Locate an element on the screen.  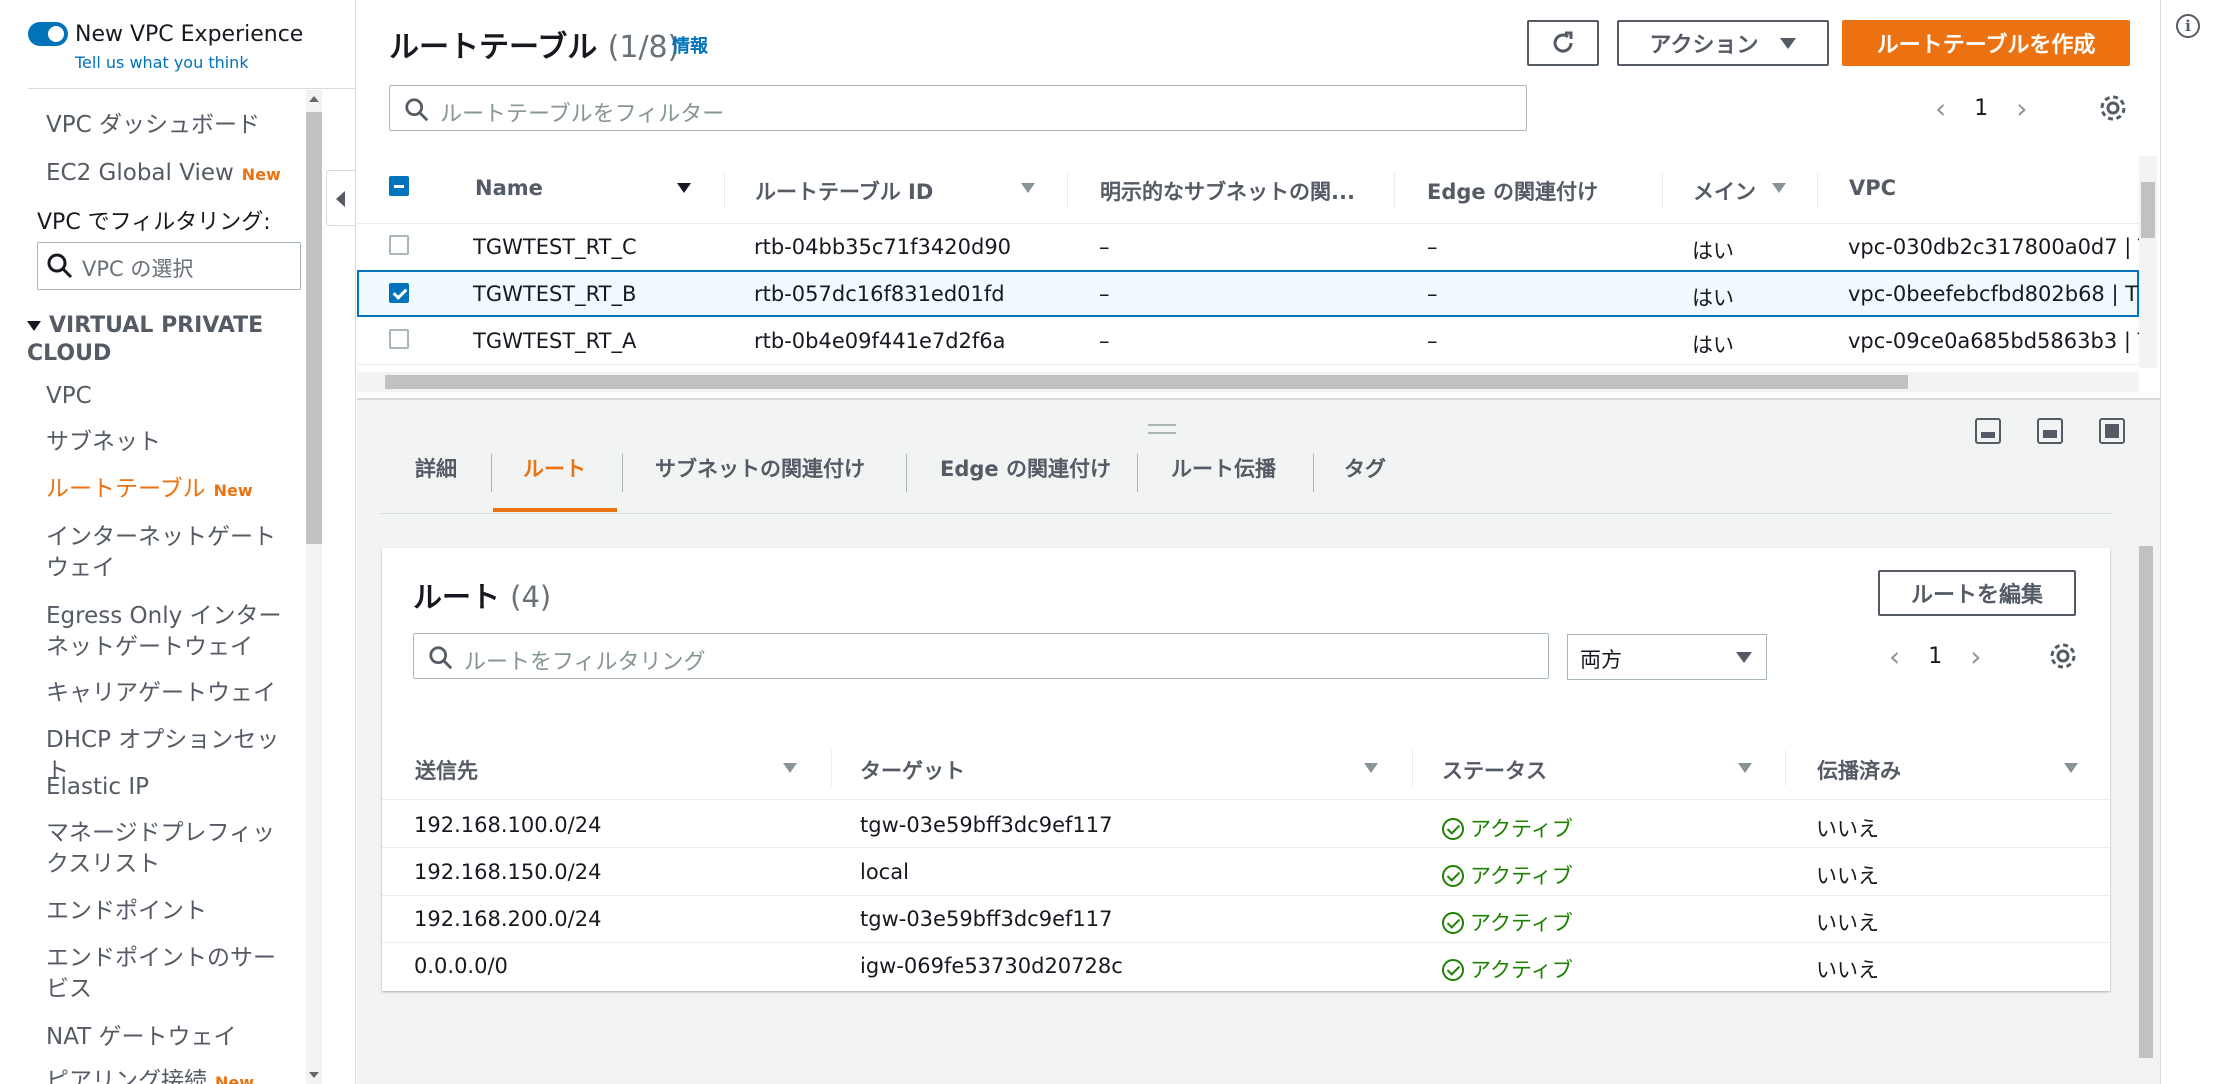
sidebar-item-label: エンドポイント is located at coordinates (126, 911).